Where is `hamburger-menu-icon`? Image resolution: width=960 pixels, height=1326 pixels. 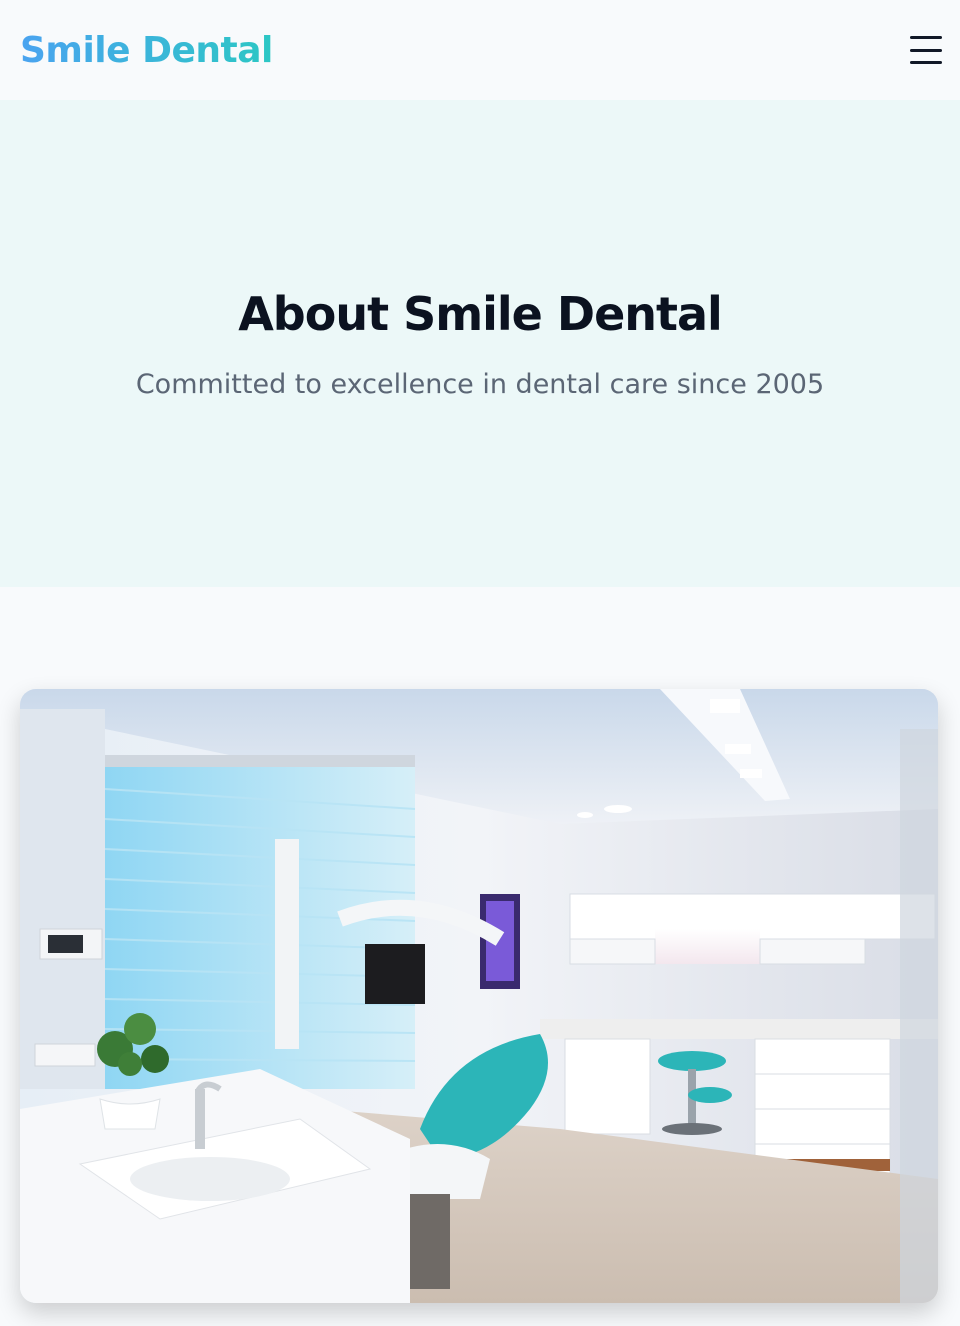 hamburger-menu-icon is located at coordinates (926, 50).